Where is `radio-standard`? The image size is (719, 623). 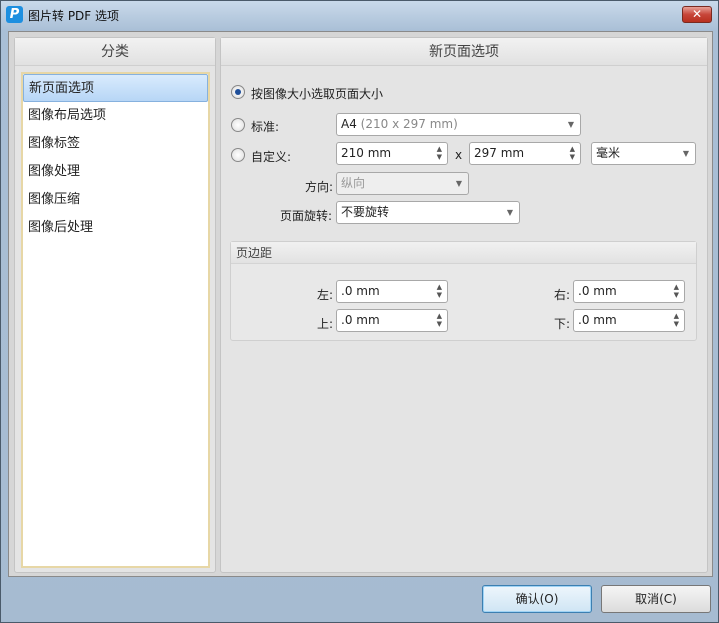
radio-standard is located at coordinates (238, 125).